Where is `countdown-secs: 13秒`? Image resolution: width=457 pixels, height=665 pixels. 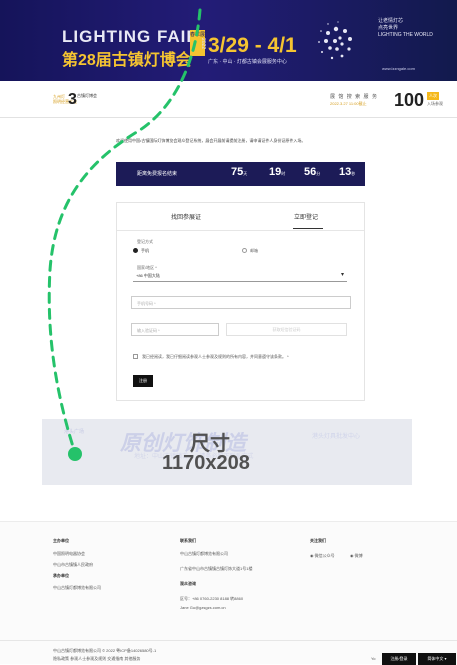 countdown-secs: 13秒 is located at coordinates (347, 172).